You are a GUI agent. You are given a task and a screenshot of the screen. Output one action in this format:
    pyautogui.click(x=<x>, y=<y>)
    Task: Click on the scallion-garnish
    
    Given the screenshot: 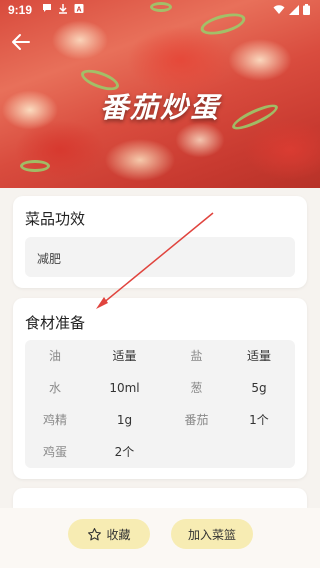 What is the action you would take?
    pyautogui.click(x=35, y=166)
    